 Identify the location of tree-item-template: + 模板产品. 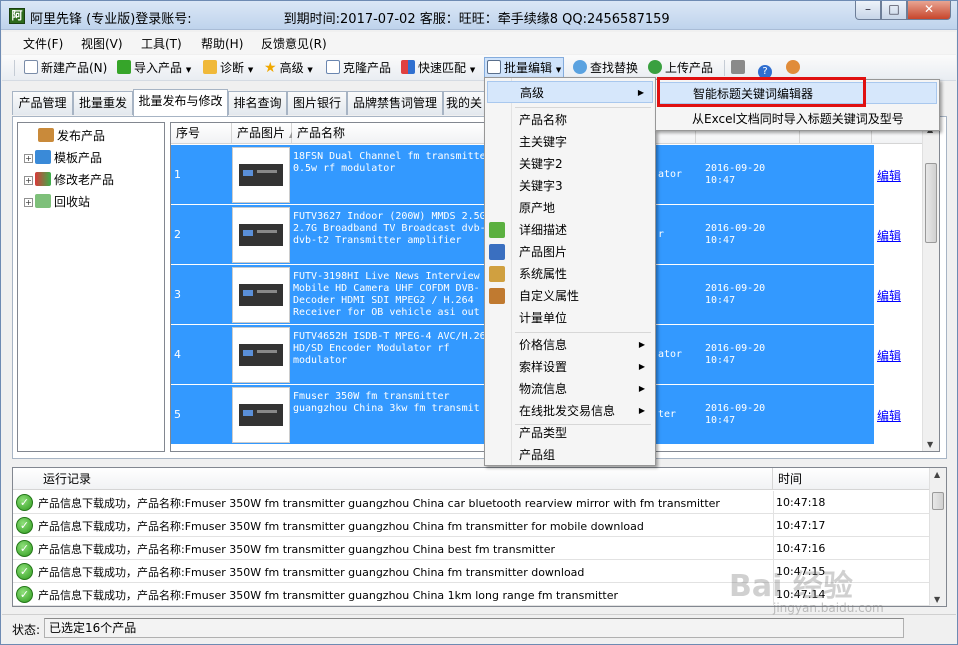
(63, 158).